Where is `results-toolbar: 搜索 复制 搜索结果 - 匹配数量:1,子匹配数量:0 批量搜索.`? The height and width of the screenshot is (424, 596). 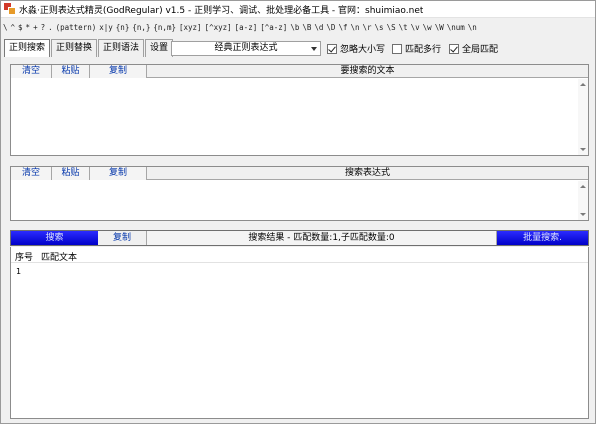
results-toolbar: 搜索 复制 搜索结果 - 匹配数量:1,子匹配数量:0 批量搜索. is located at coordinates (299, 238).